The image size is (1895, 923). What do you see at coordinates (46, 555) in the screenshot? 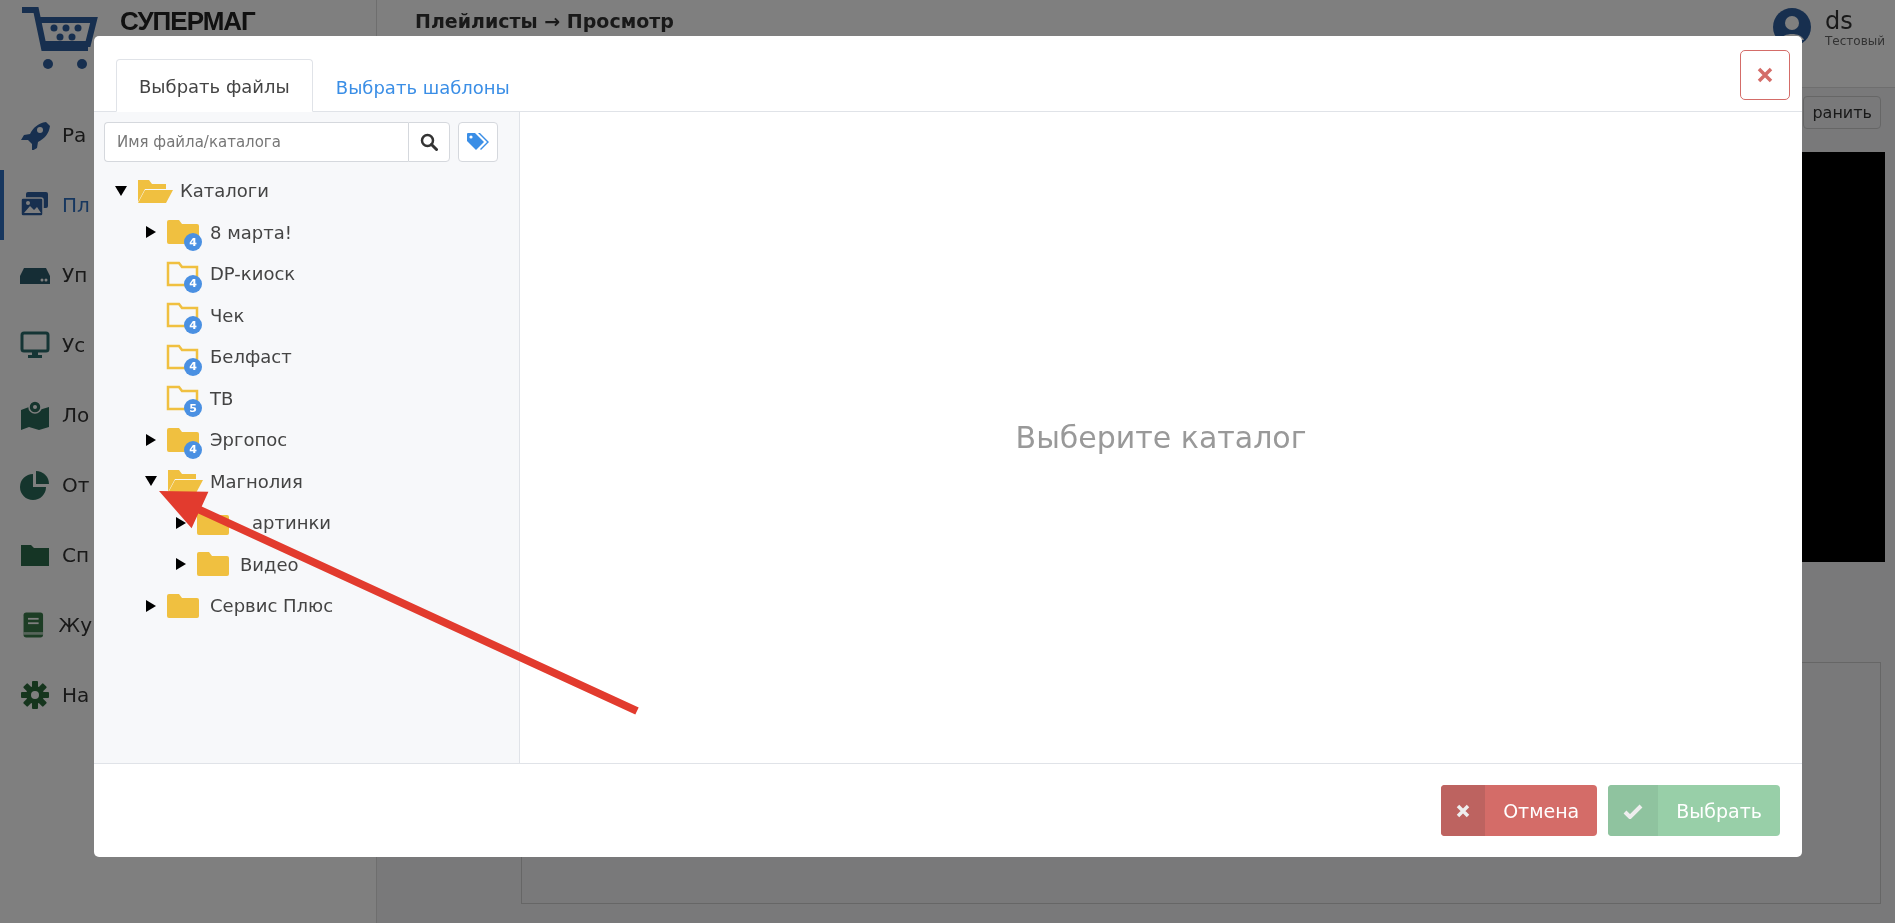
I see `sidebar-item: Сп` at bounding box center [46, 555].